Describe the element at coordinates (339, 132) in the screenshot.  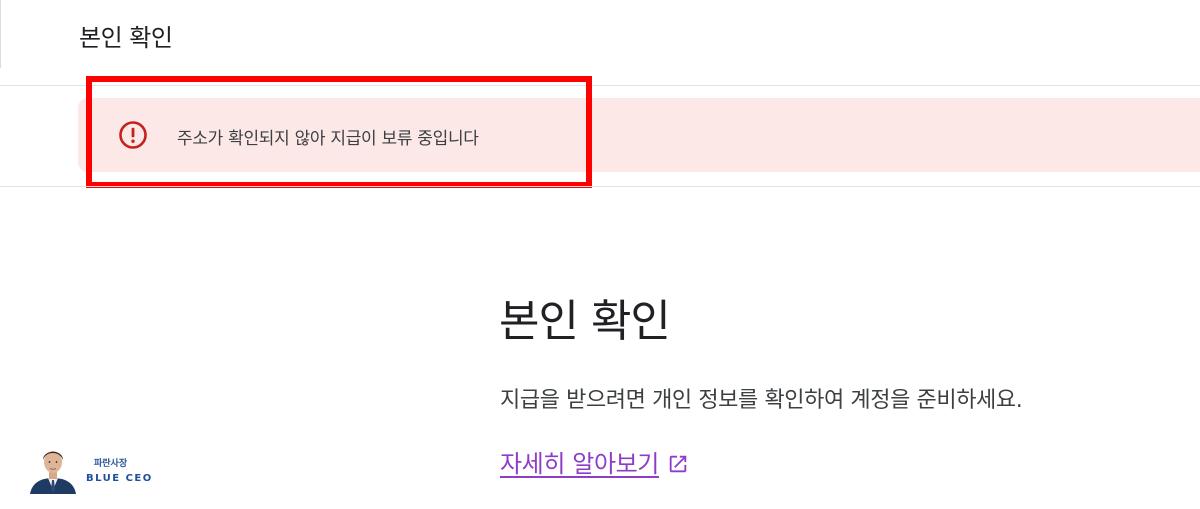
I see `annotation-highlight-box` at that location.